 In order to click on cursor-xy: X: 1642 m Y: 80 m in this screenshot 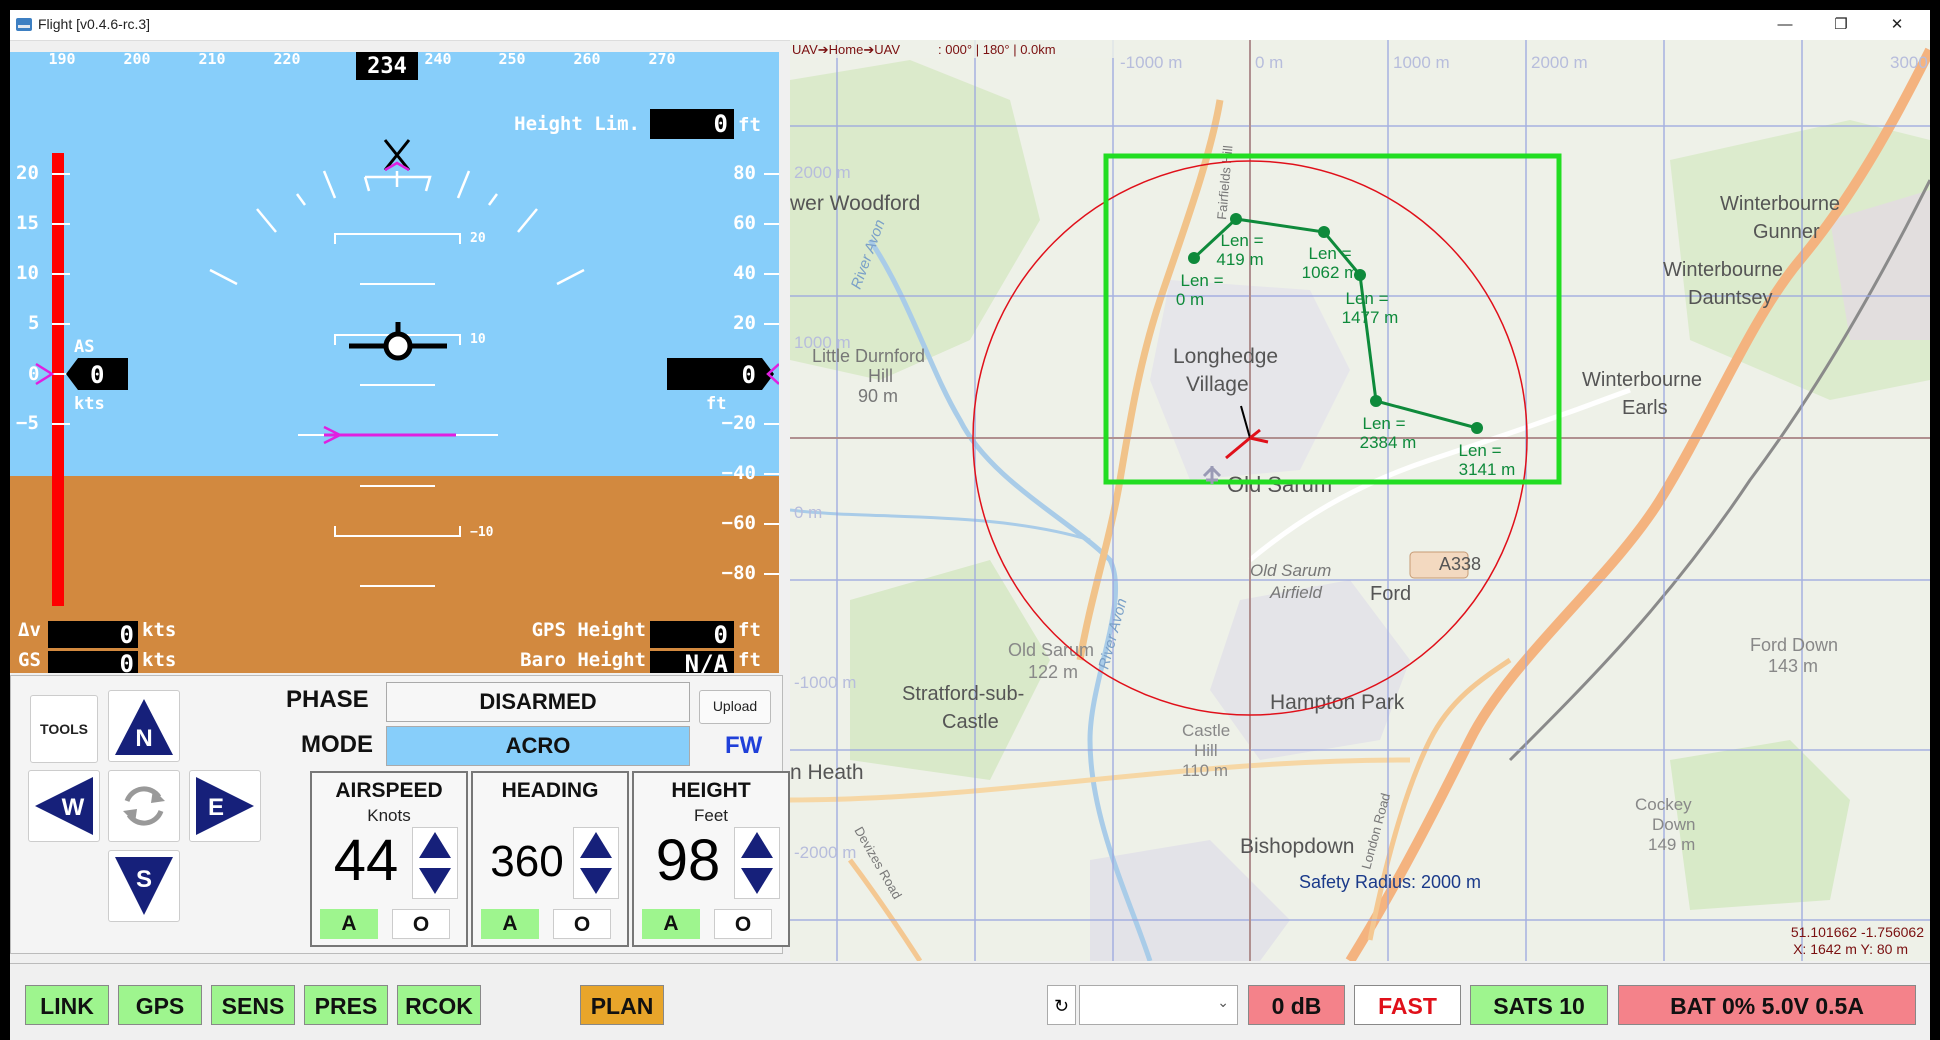, I will do `click(1850, 949)`.